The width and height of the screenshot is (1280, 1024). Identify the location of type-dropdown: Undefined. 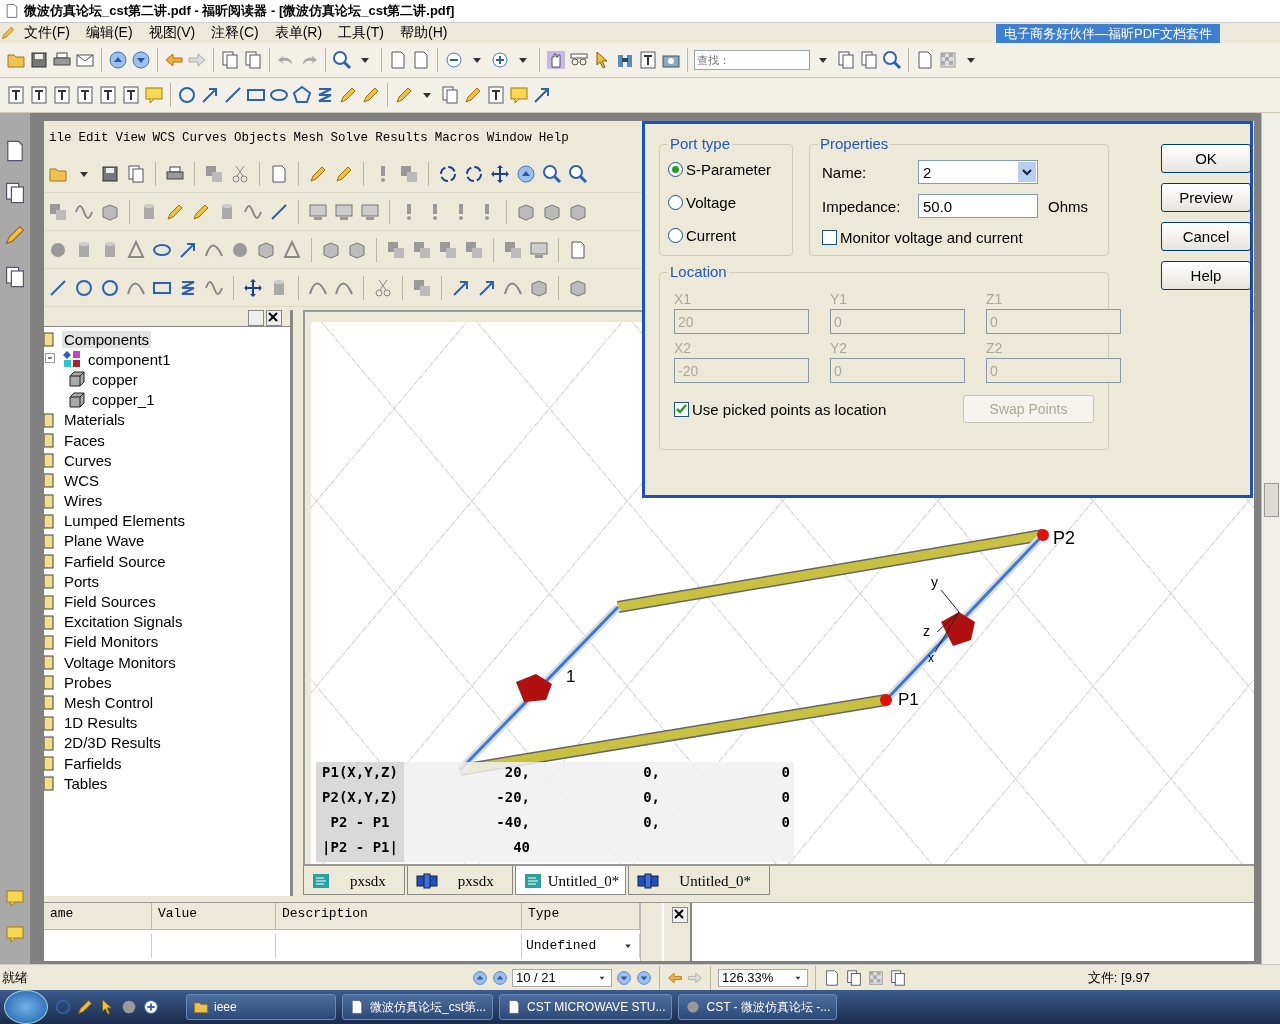
(581, 945).